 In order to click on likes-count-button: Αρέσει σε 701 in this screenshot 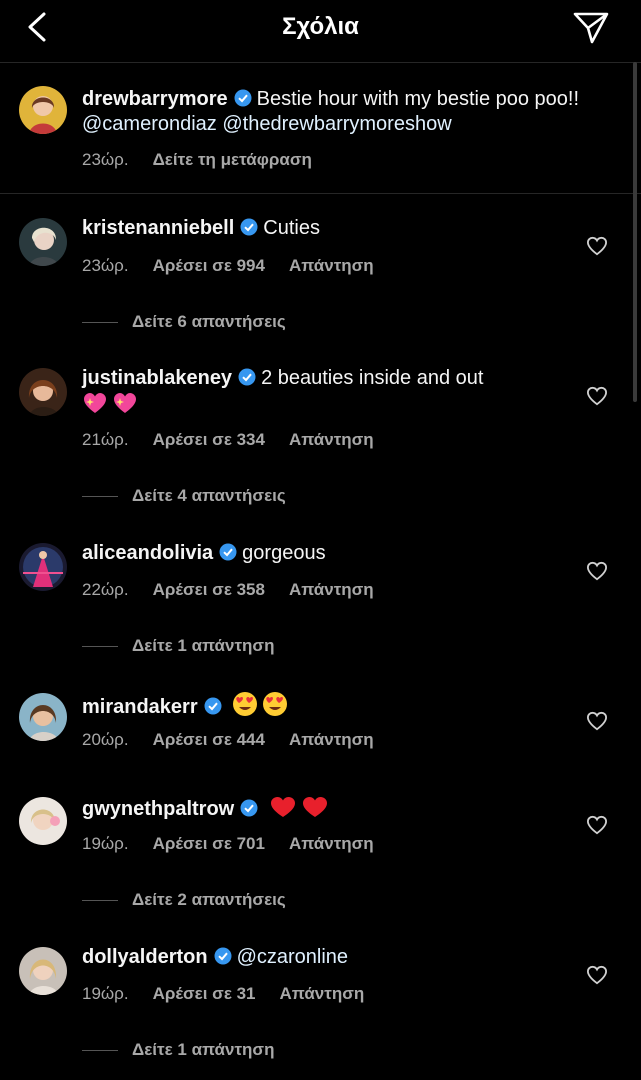, I will do `click(209, 843)`.